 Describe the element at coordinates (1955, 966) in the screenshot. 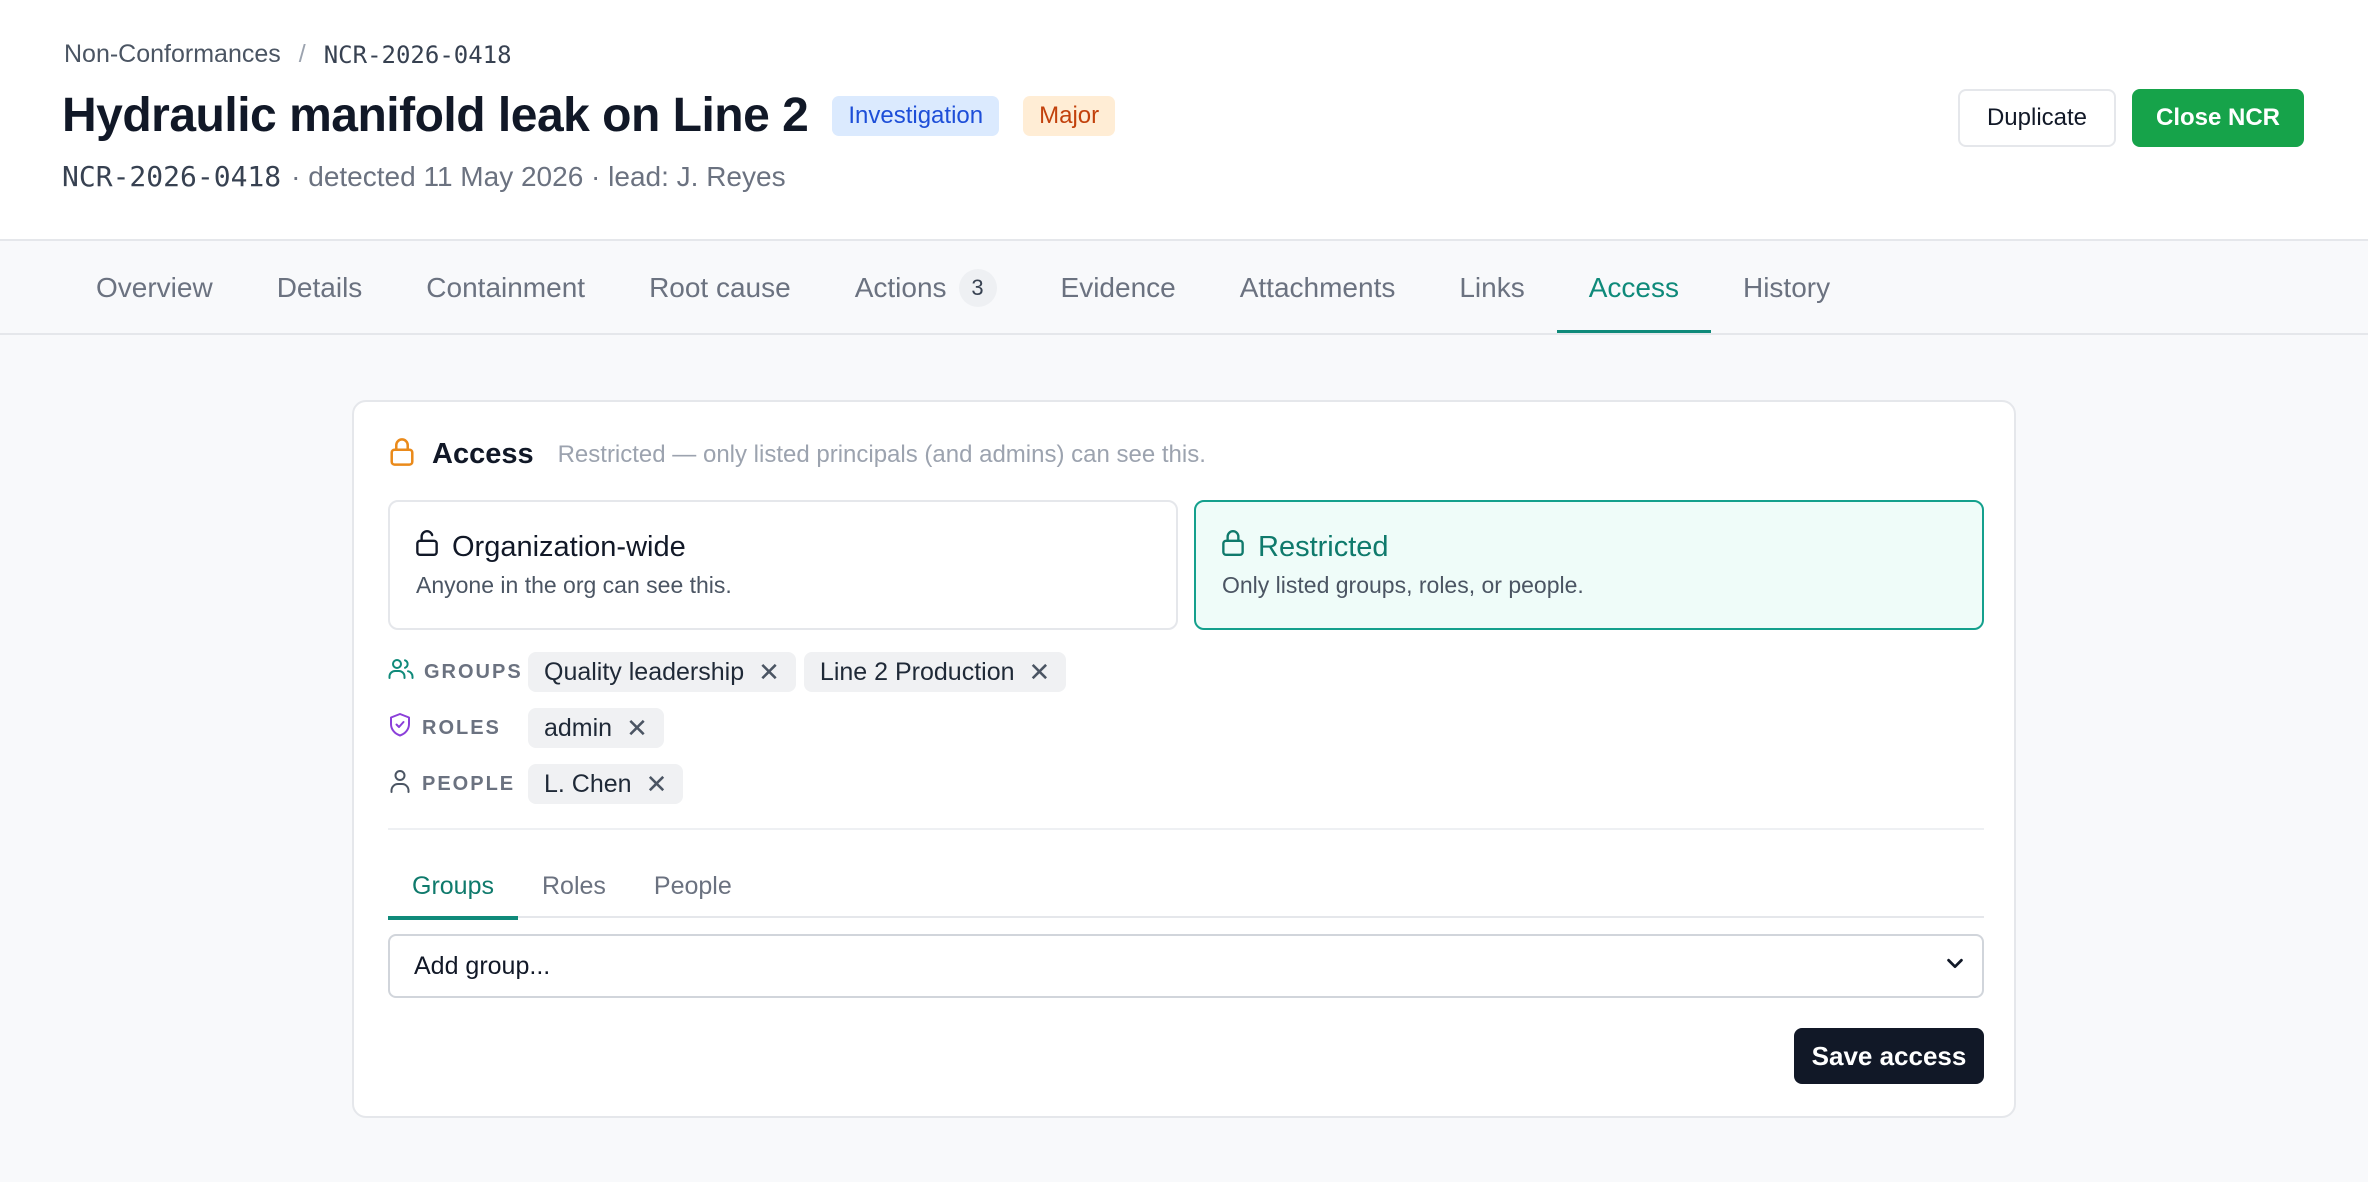

I see `chevron-down-icon` at that location.